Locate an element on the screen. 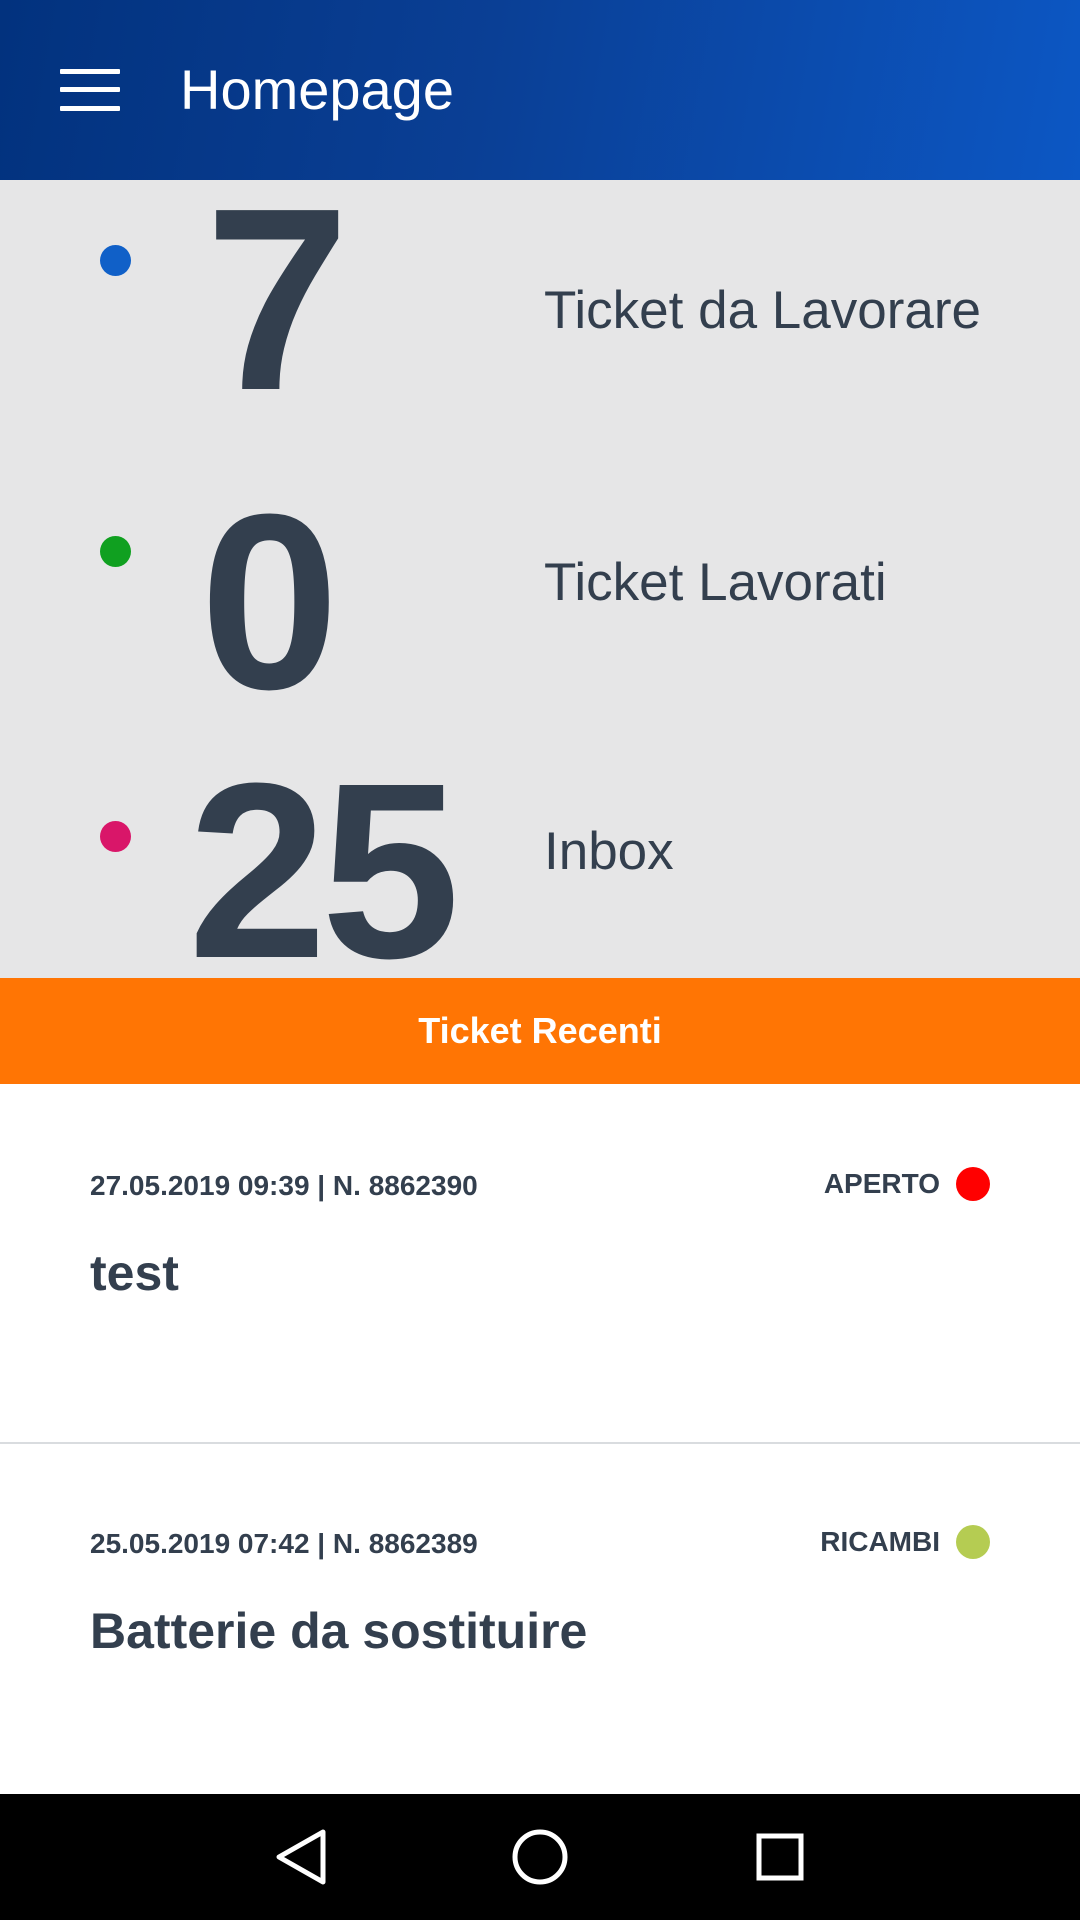 Image resolution: width=1080 pixels, height=1920 pixels. recent-tickets-header: Ticket Recenti is located at coordinates (540, 1031).